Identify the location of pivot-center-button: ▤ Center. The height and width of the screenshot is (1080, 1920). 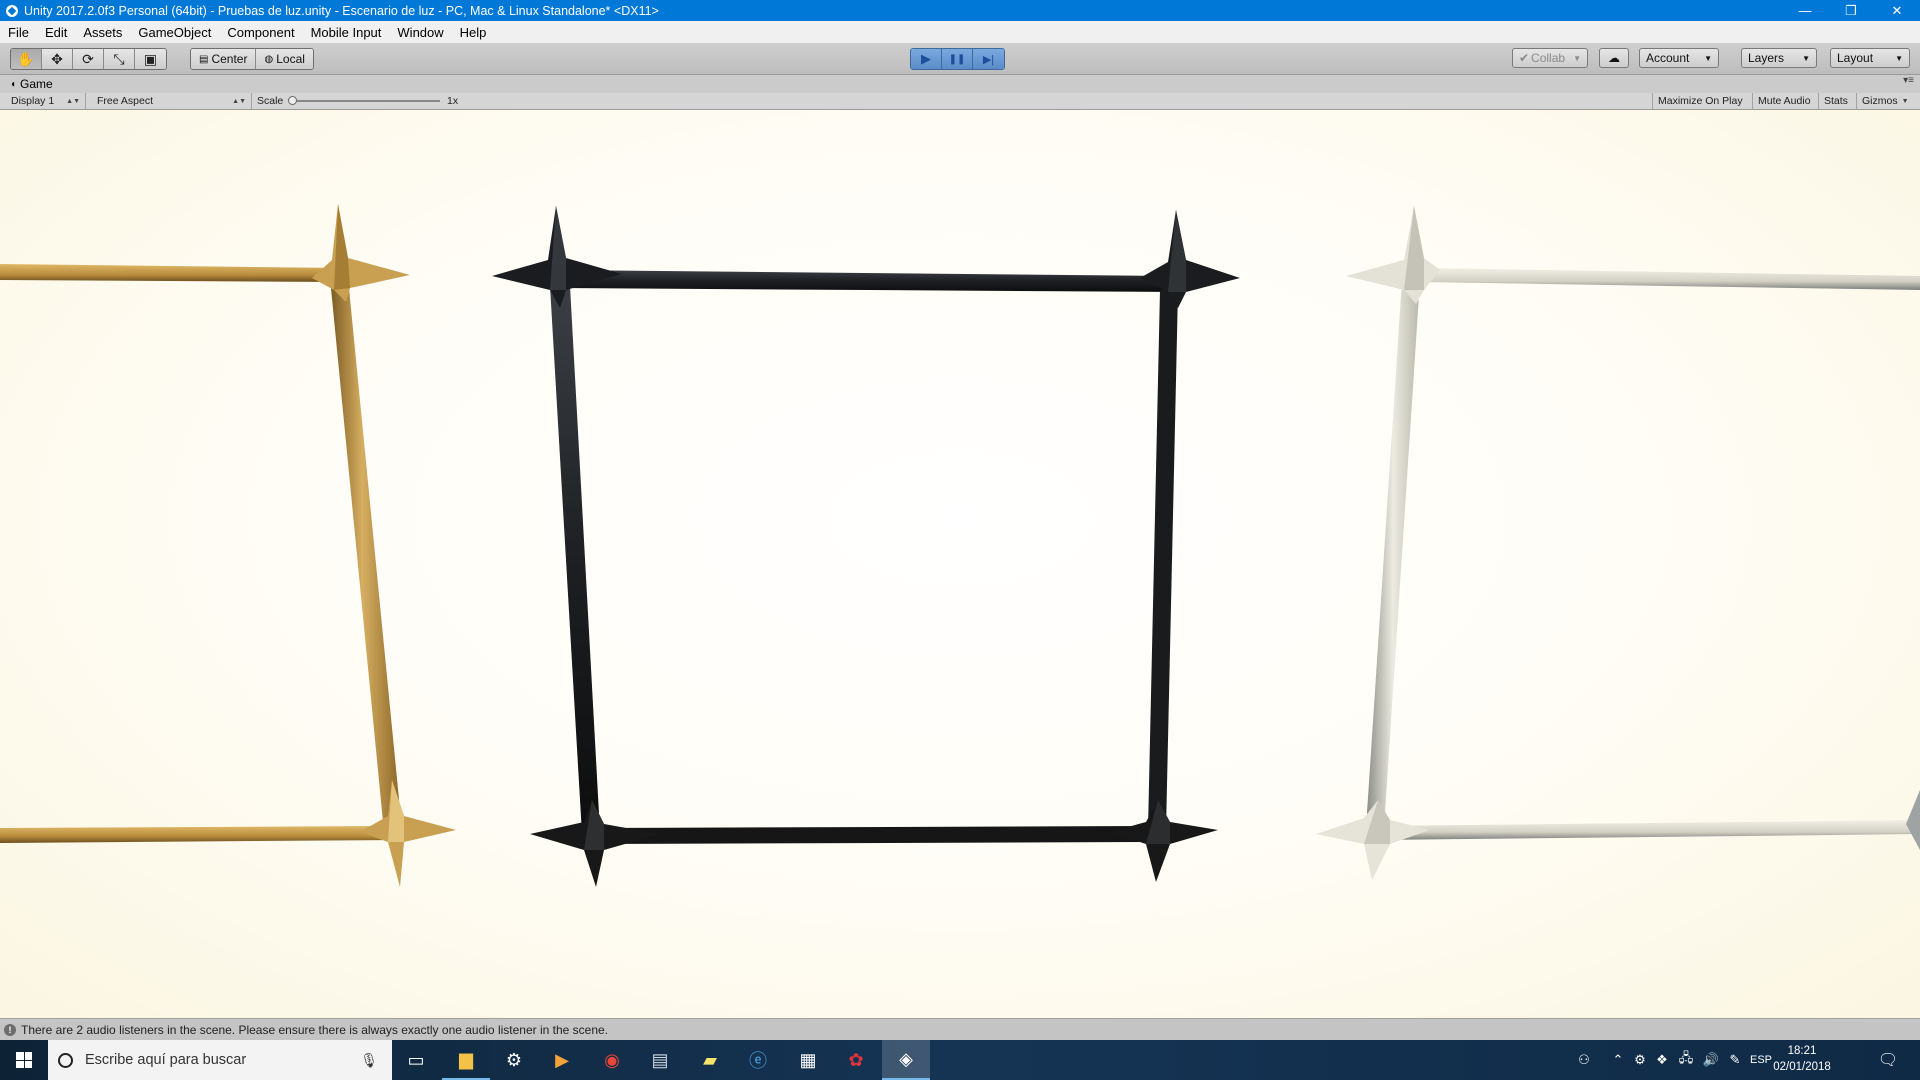
(224, 59).